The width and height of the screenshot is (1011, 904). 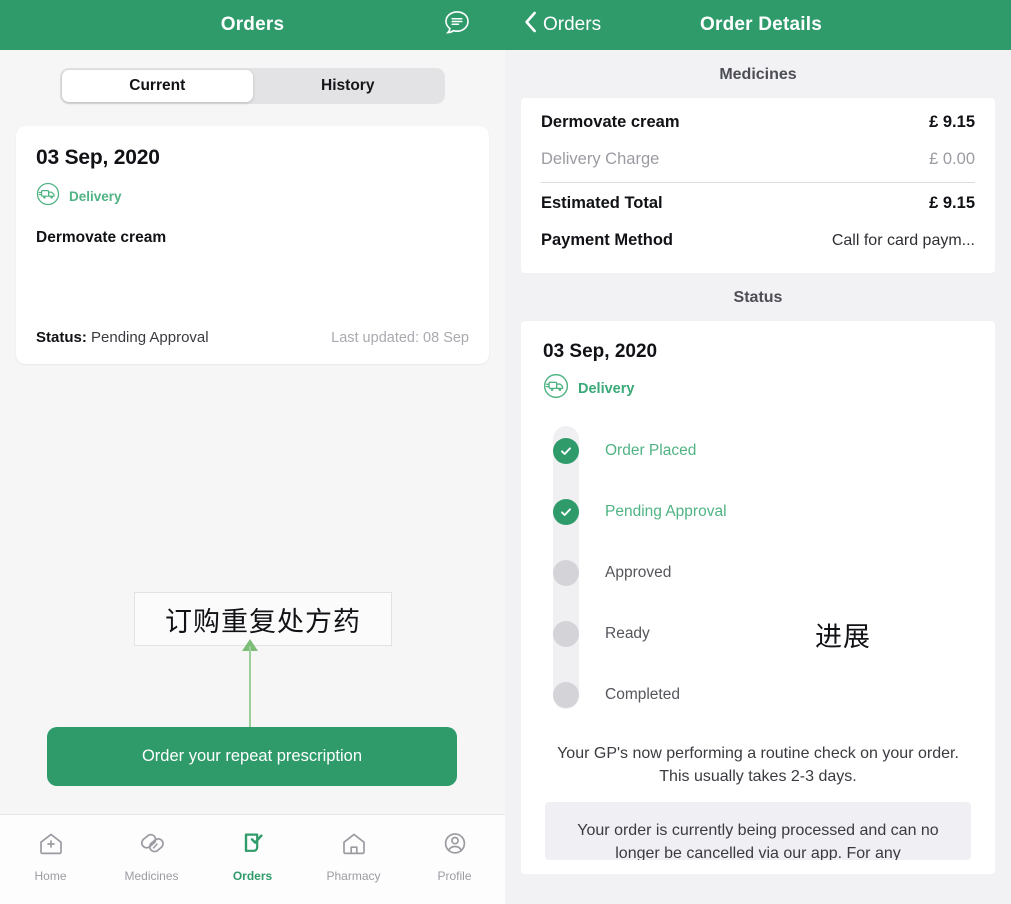 What do you see at coordinates (758, 388) in the screenshot?
I see `status-delivery-method: Delivery` at bounding box center [758, 388].